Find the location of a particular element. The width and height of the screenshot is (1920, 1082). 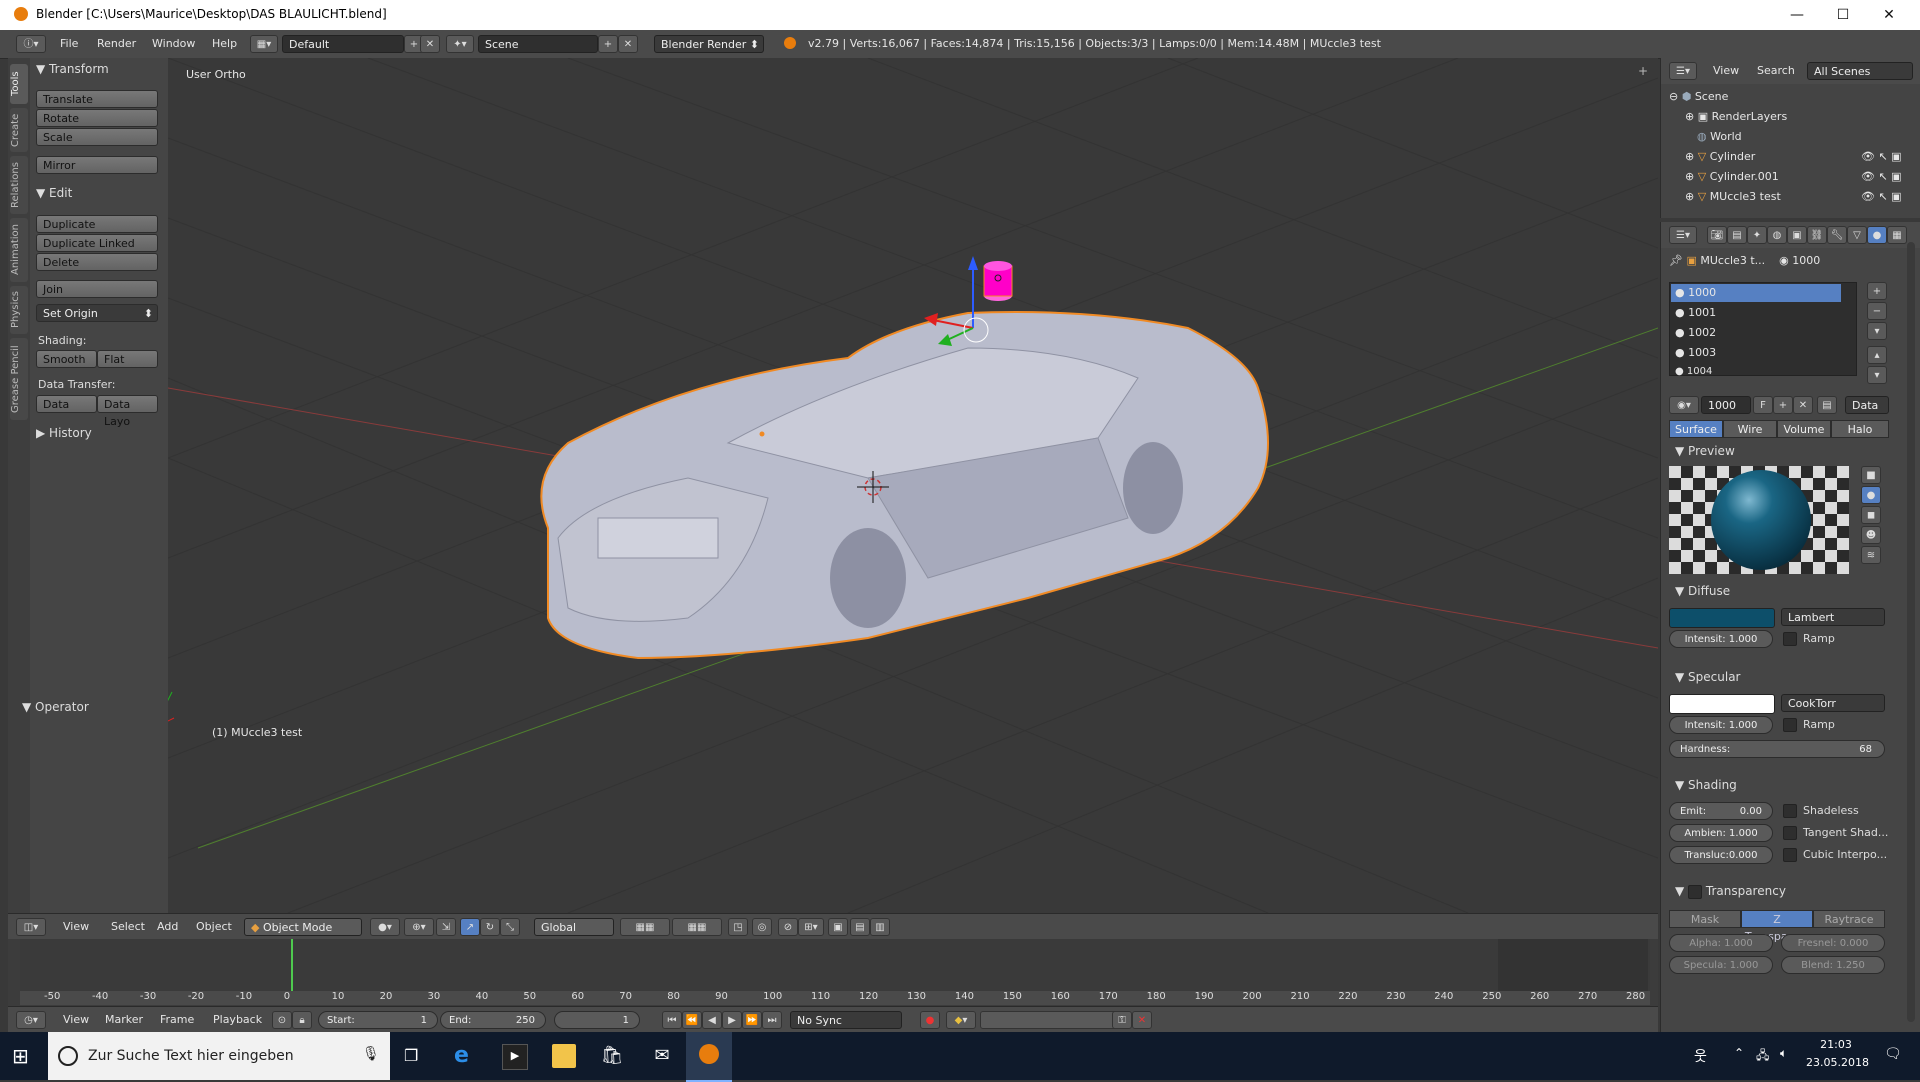

scene-icon: ✦▾ is located at coordinates (460, 44).